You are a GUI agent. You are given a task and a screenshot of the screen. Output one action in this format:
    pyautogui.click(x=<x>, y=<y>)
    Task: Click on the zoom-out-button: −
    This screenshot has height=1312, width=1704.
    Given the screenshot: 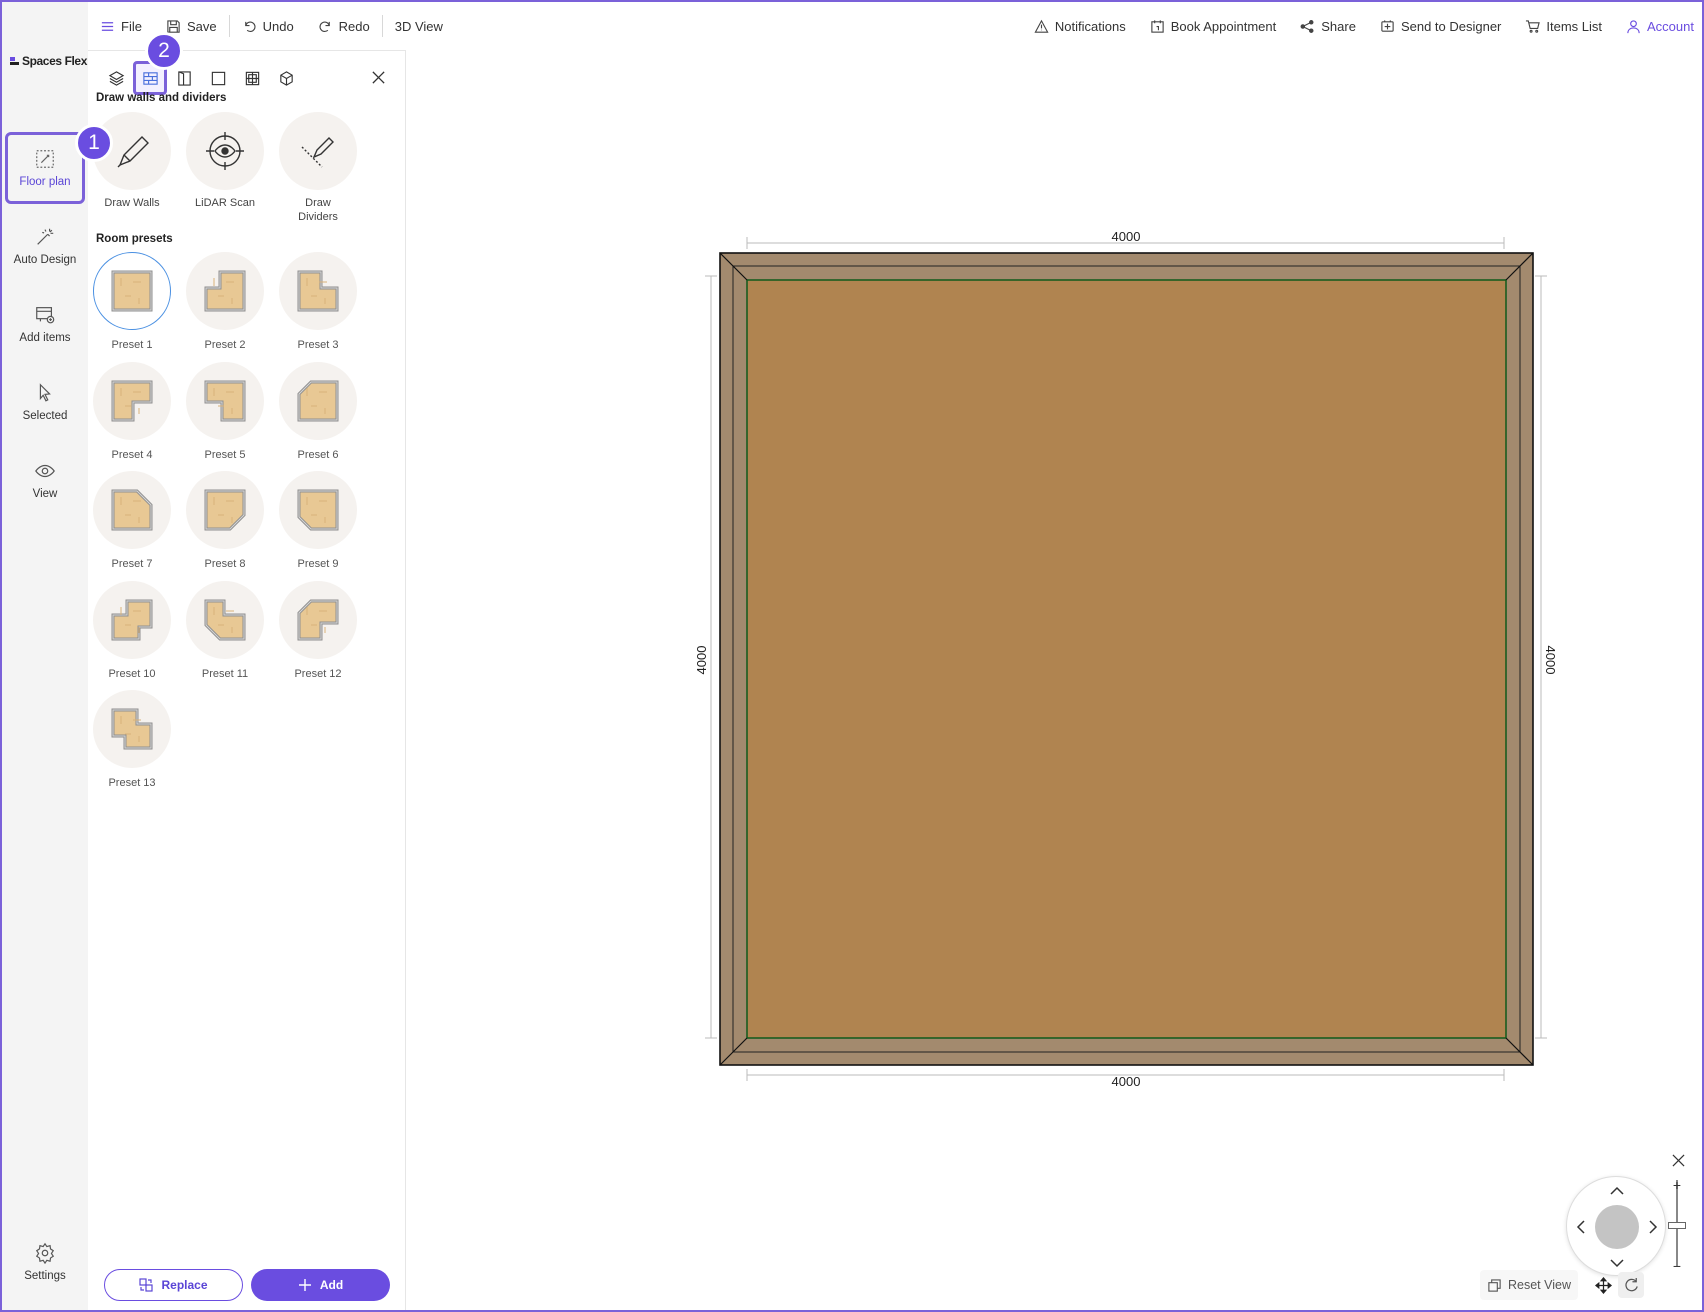 What is the action you would take?
    pyautogui.click(x=1677, y=1266)
    